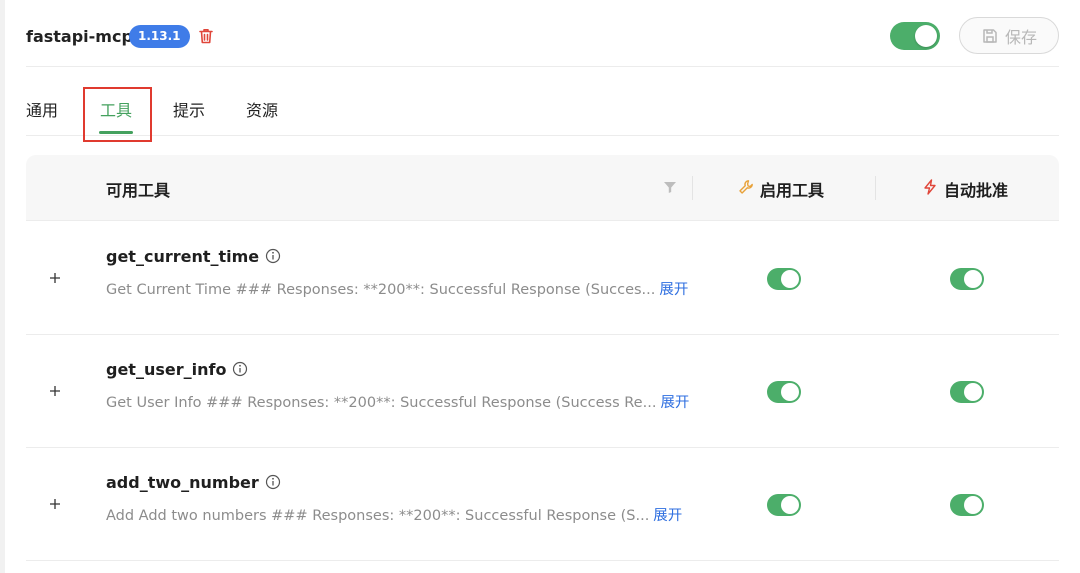  What do you see at coordinates (262, 109) in the screenshot?
I see `tab-resources: 资源` at bounding box center [262, 109].